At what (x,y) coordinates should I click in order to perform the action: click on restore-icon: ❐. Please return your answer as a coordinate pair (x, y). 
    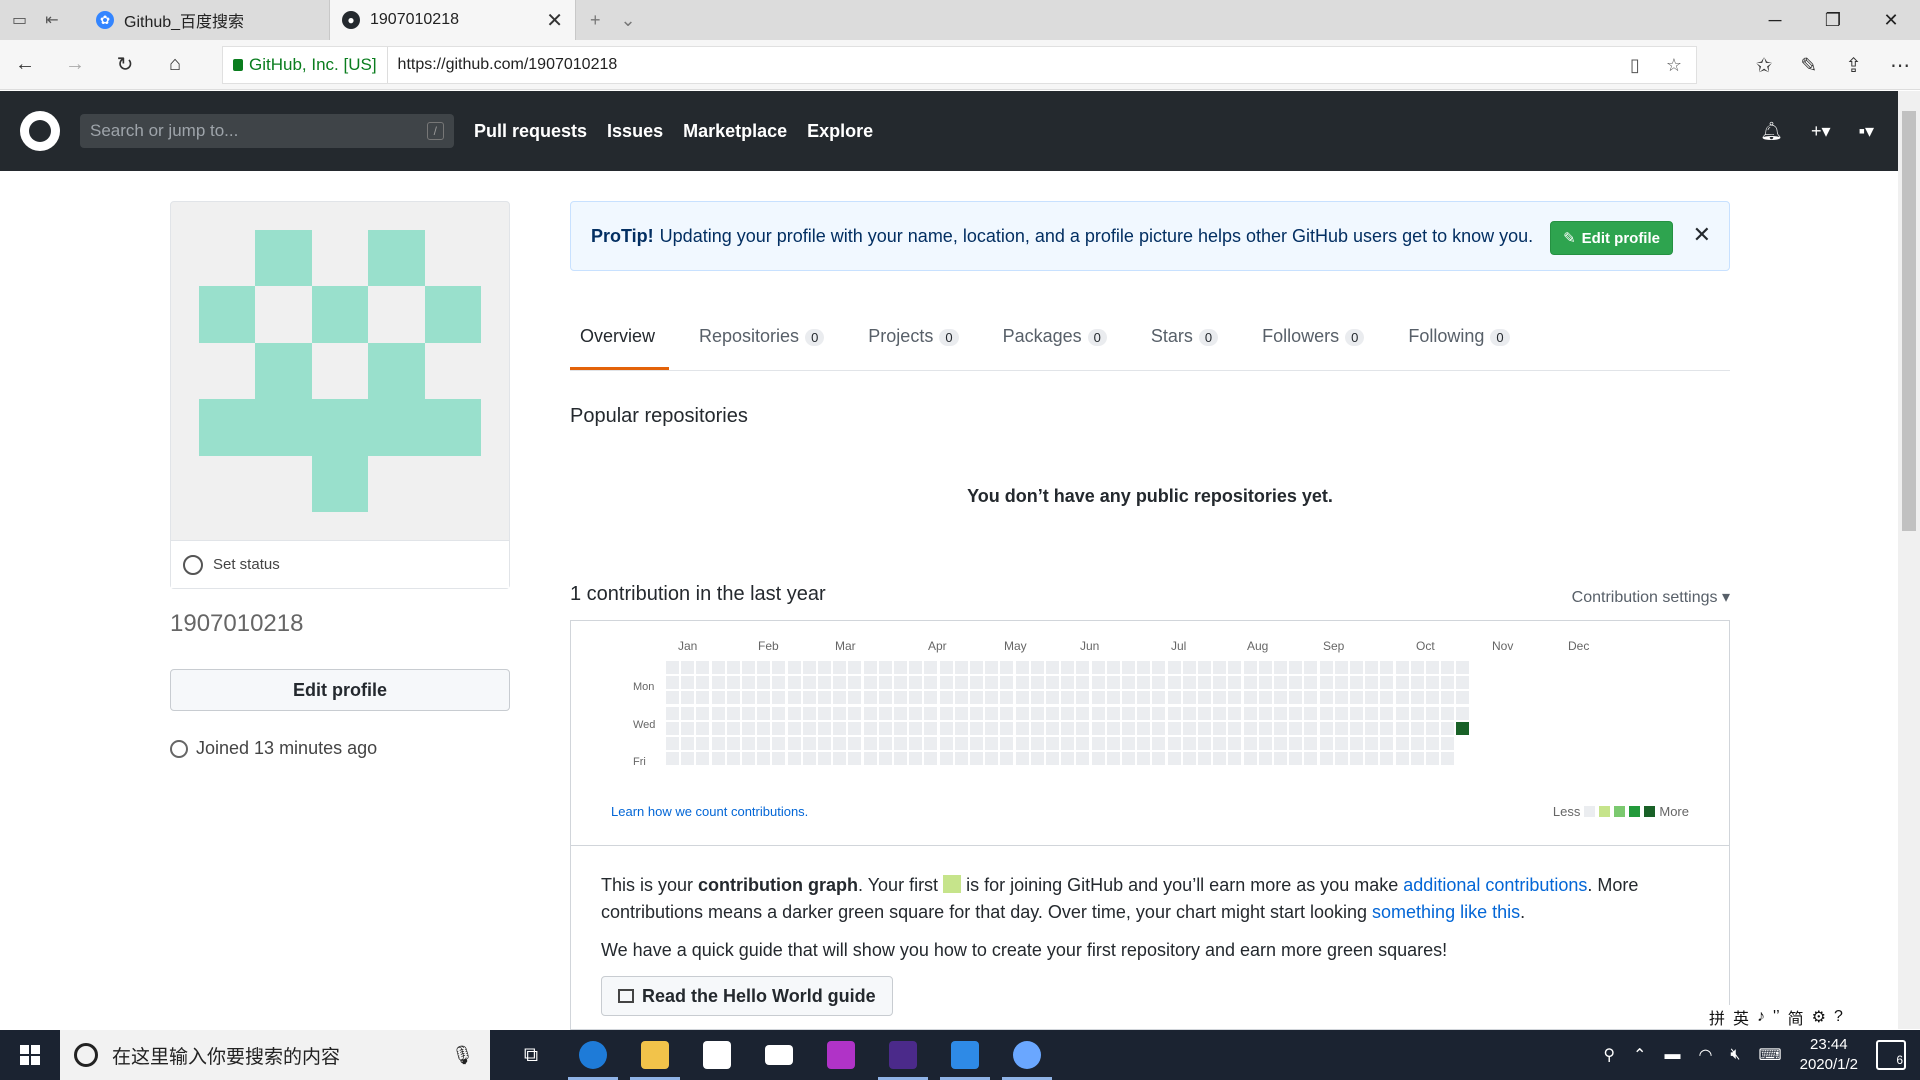
    Looking at the image, I should click on (1833, 20).